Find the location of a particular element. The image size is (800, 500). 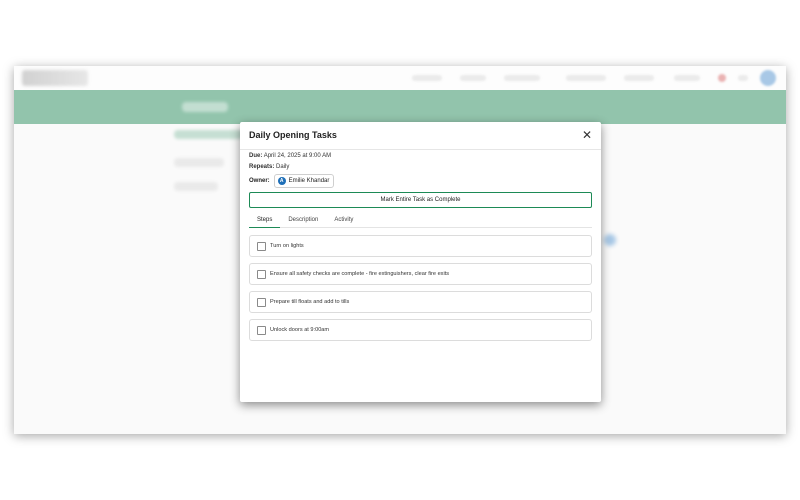

due-value: April 24, 2025 at 9:00 AM is located at coordinates (297, 156).